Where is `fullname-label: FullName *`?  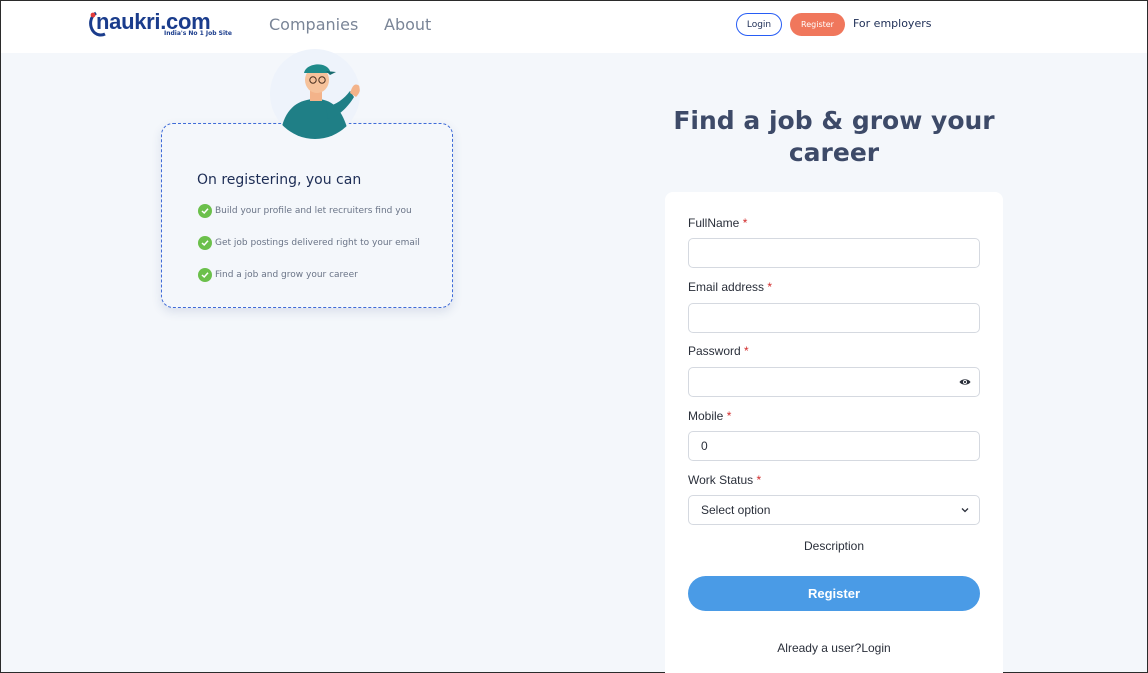 fullname-label: FullName * is located at coordinates (718, 223).